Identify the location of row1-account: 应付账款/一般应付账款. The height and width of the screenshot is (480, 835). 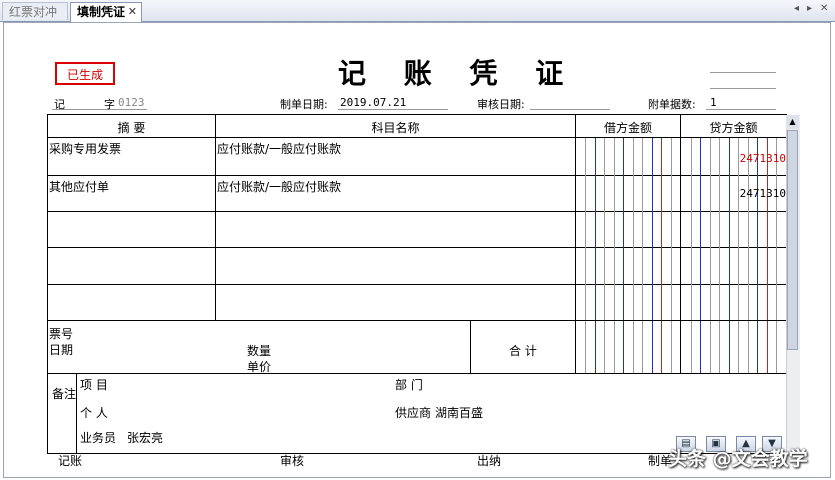
(279, 148).